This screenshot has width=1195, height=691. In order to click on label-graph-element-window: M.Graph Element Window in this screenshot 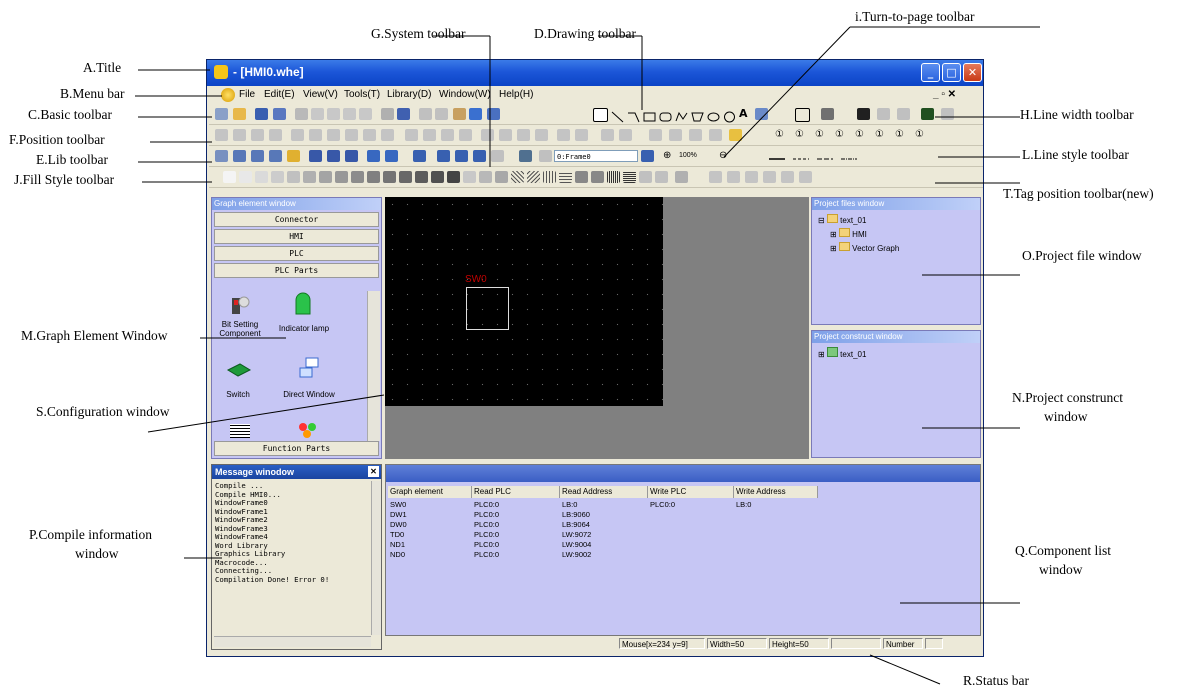, I will do `click(94, 335)`.